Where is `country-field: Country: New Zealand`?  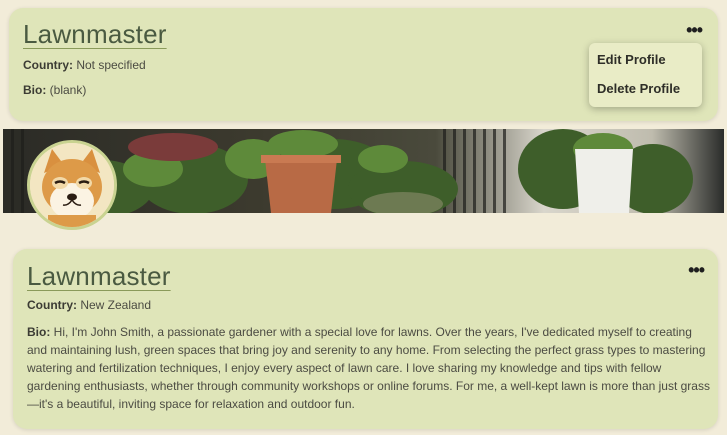 country-field: Country: New Zealand is located at coordinates (89, 305).